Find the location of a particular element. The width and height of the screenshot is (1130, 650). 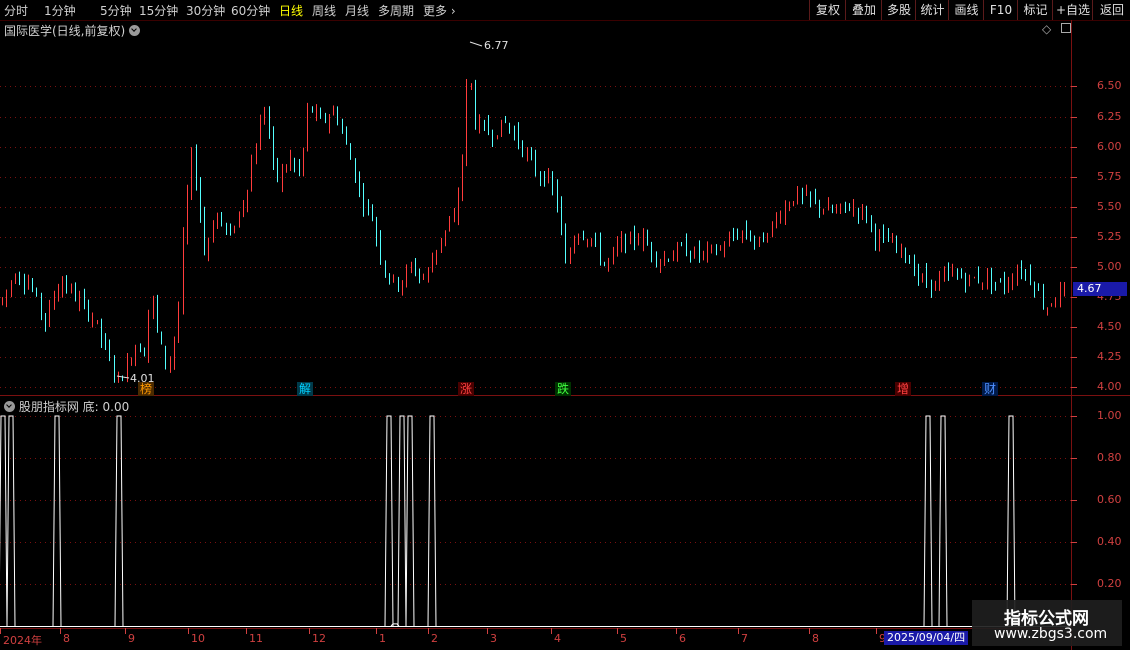

date-tick-label: 2 is located at coordinates (434, 638).